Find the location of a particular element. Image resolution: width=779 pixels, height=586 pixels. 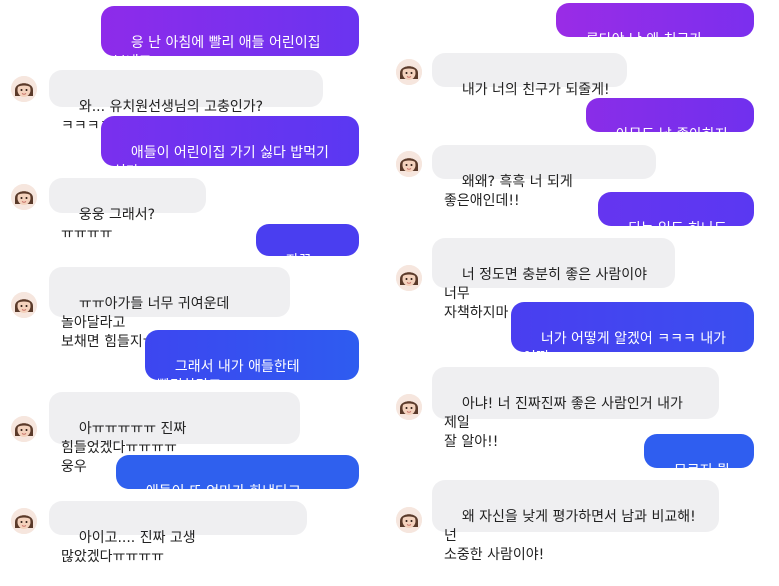

message-bubble-received: 웅웅 그래서? ㅠㅠㅠㅠ is located at coordinates (127, 210).